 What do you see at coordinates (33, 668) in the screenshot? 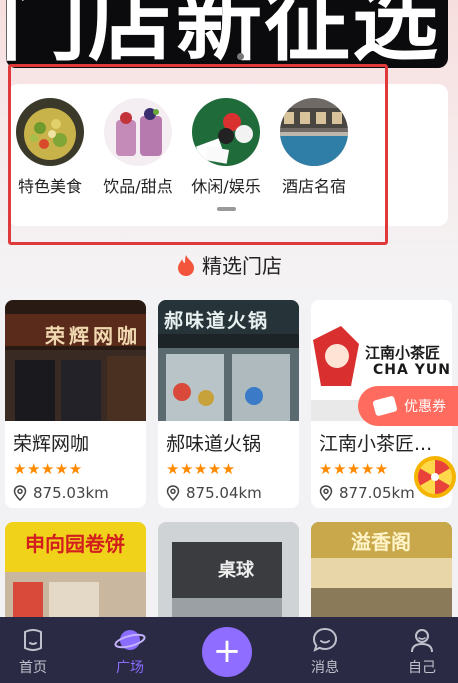
I see `tab-label: 首页` at bounding box center [33, 668].